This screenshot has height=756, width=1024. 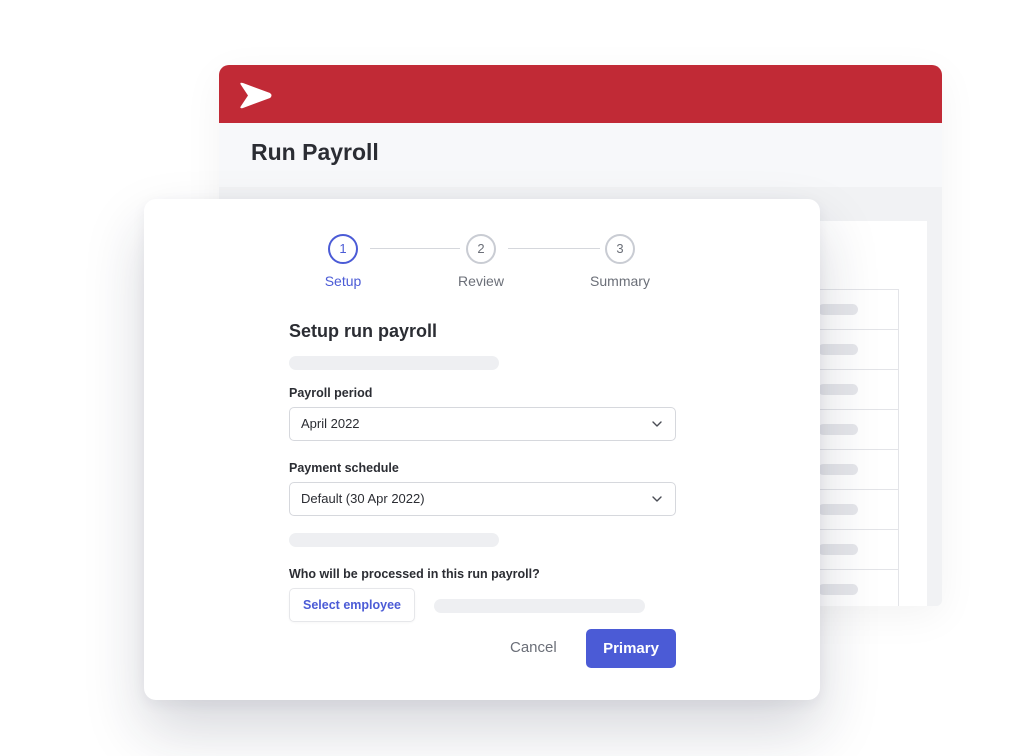 What do you see at coordinates (256, 95) in the screenshot?
I see `chevron-logo-icon` at bounding box center [256, 95].